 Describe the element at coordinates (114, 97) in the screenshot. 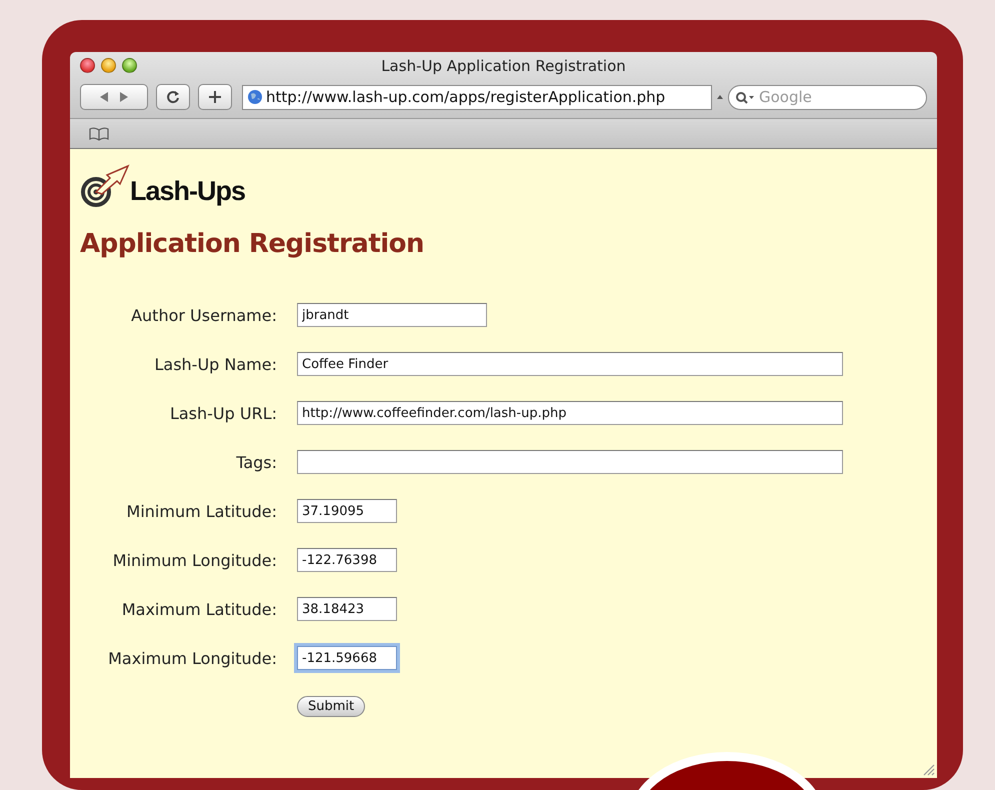

I see `back-forward-buttons` at that location.